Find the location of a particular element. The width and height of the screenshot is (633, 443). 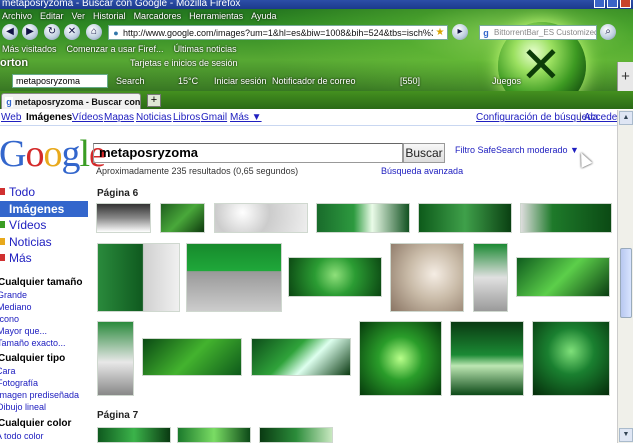

page-scrollbar: ▲ ▼ is located at coordinates (625, 276).